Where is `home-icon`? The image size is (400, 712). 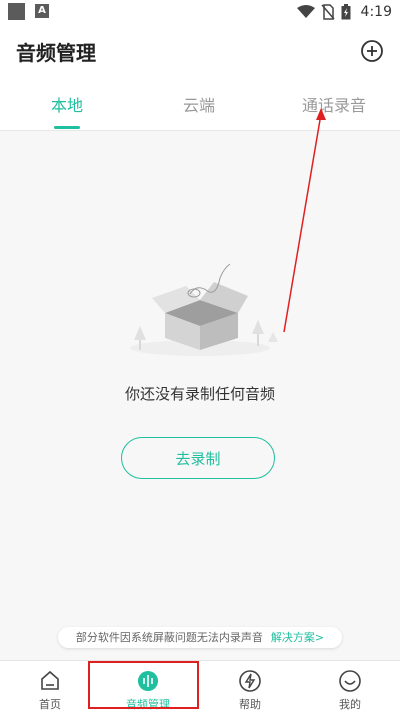 home-icon is located at coordinates (50, 680).